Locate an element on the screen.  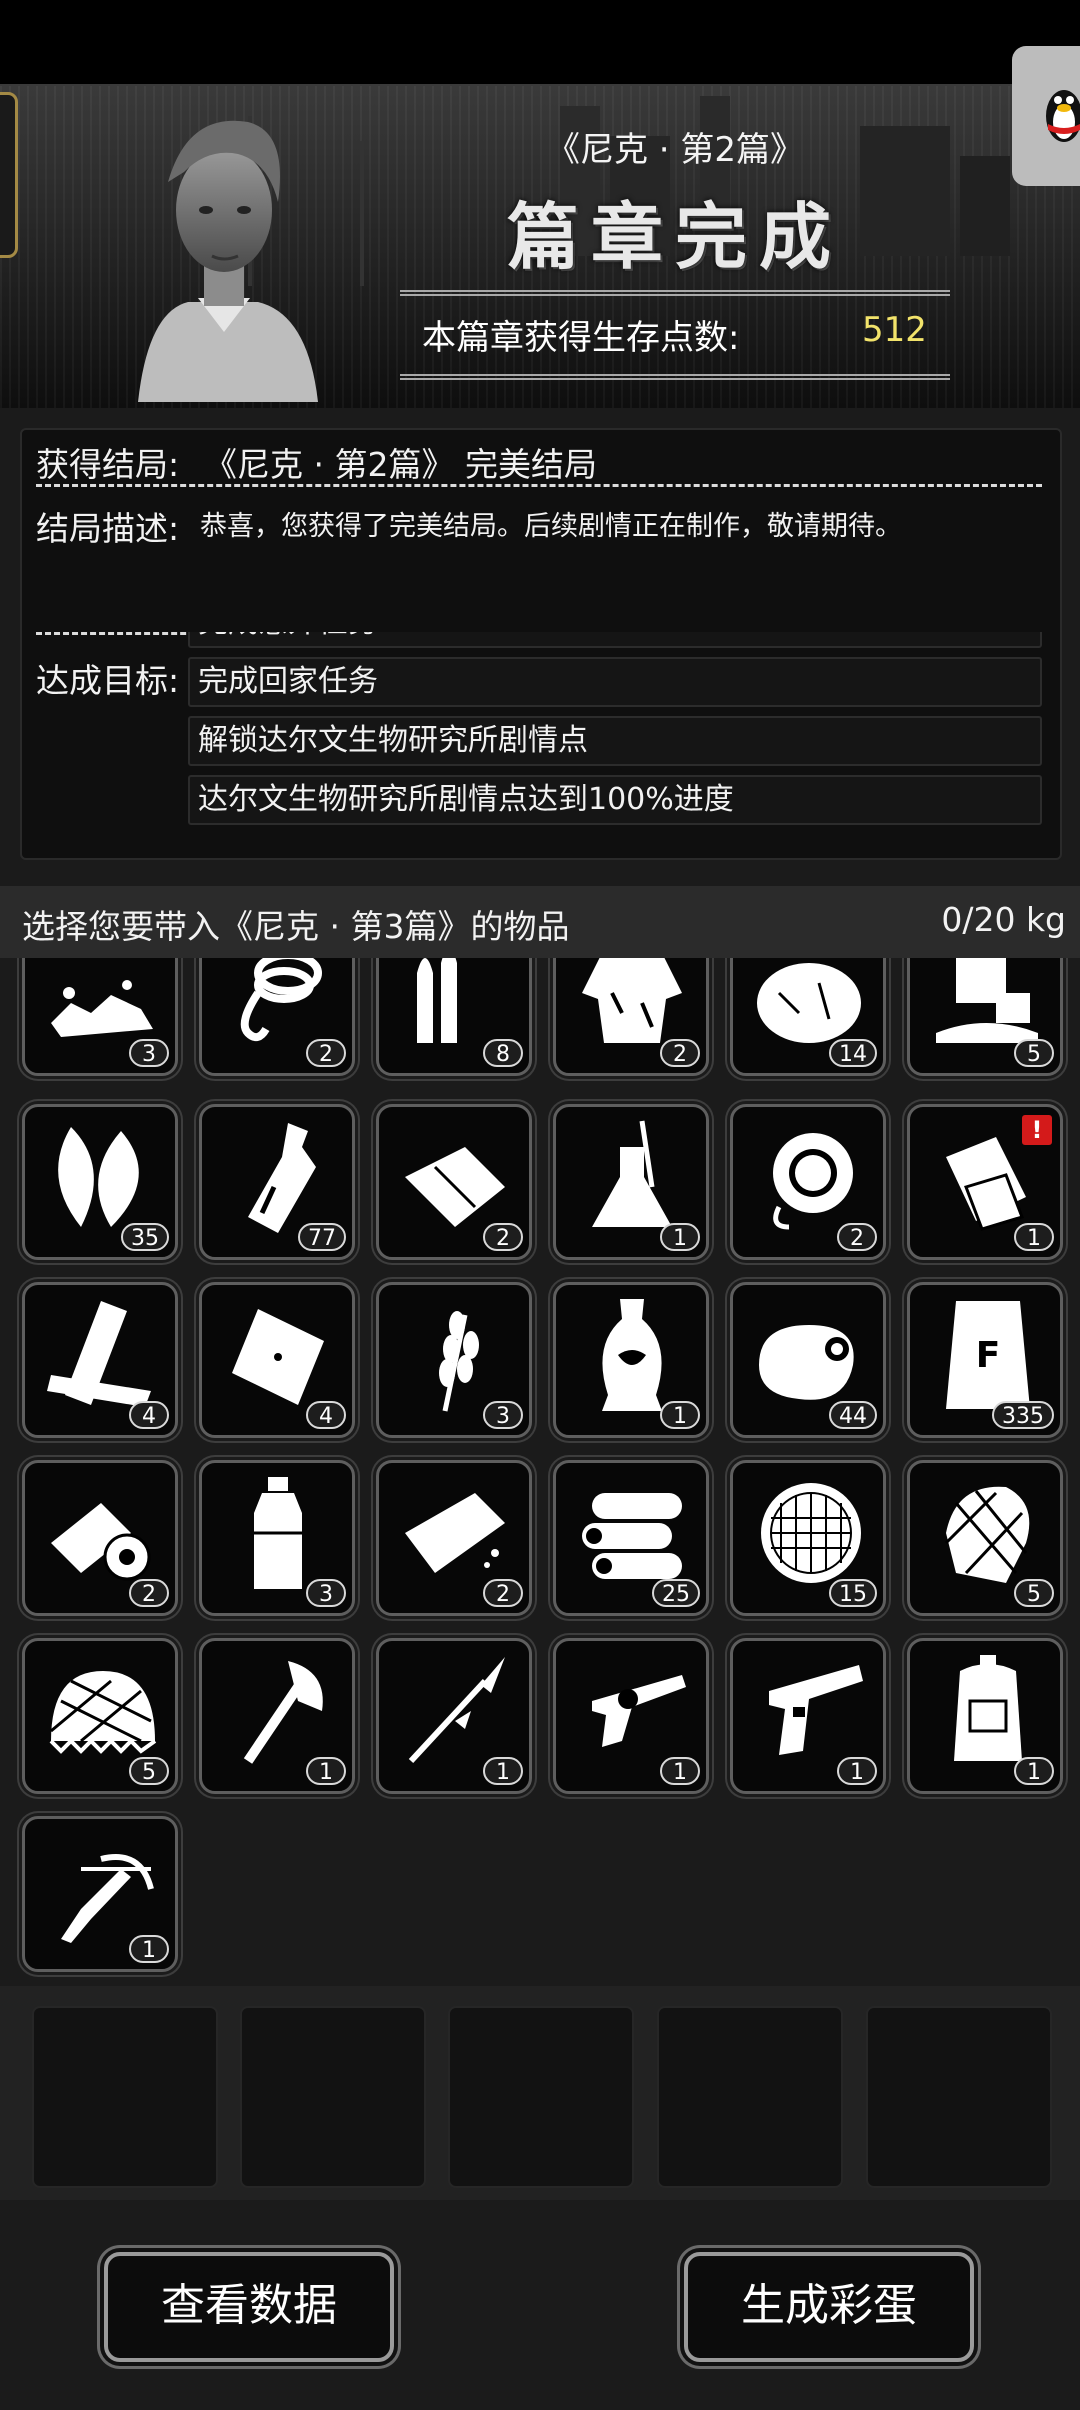
item-count: 335 is located at coordinates (1023, 1415).